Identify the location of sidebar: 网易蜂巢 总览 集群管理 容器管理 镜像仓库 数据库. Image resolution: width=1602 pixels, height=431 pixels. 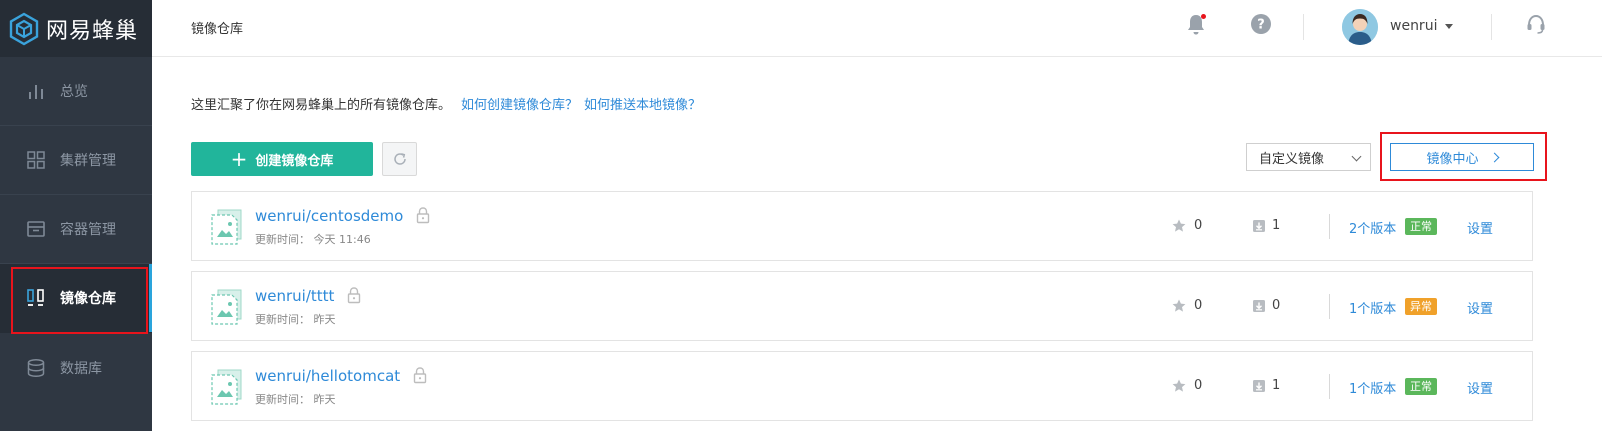
(76, 215).